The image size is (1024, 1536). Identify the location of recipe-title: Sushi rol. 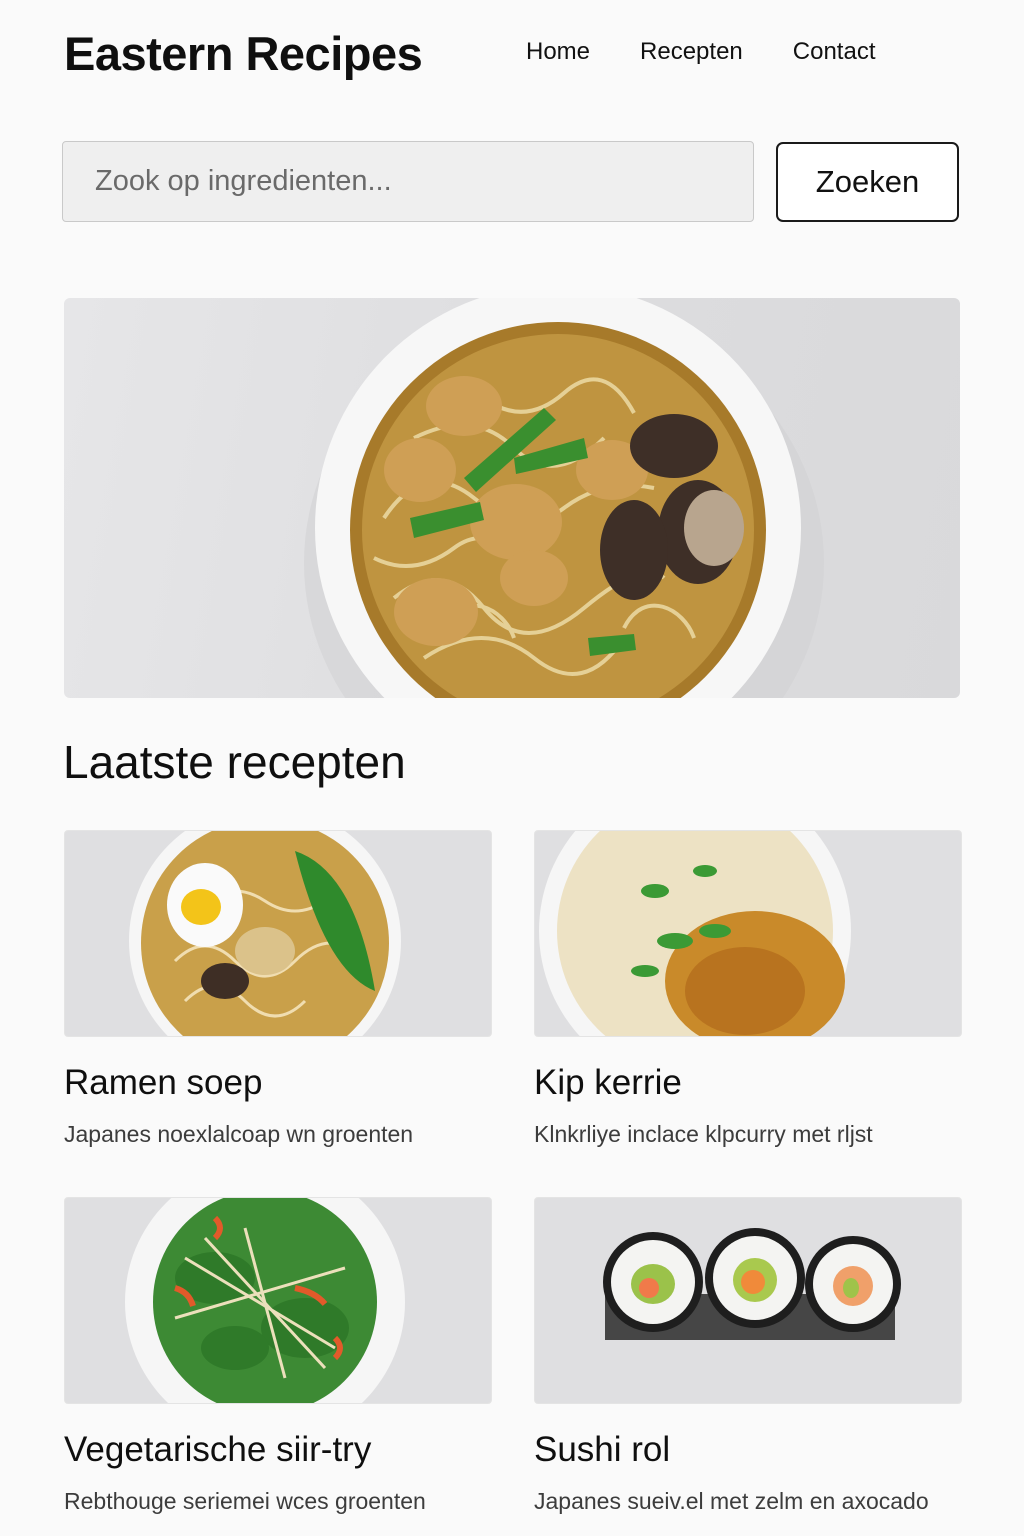
(748, 1450).